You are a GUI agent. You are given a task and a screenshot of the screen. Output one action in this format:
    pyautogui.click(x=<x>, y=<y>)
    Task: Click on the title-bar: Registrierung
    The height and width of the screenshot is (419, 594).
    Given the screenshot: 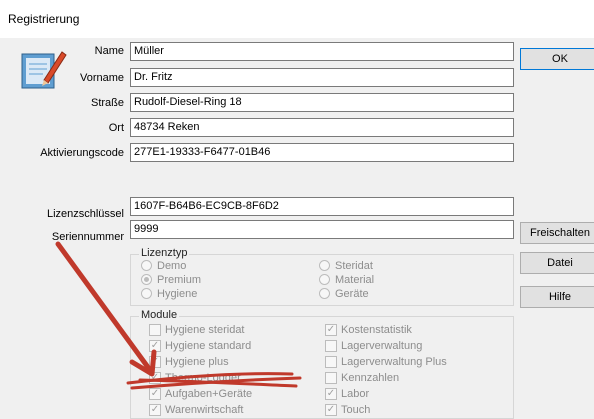 What is the action you would take?
    pyautogui.click(x=297, y=19)
    